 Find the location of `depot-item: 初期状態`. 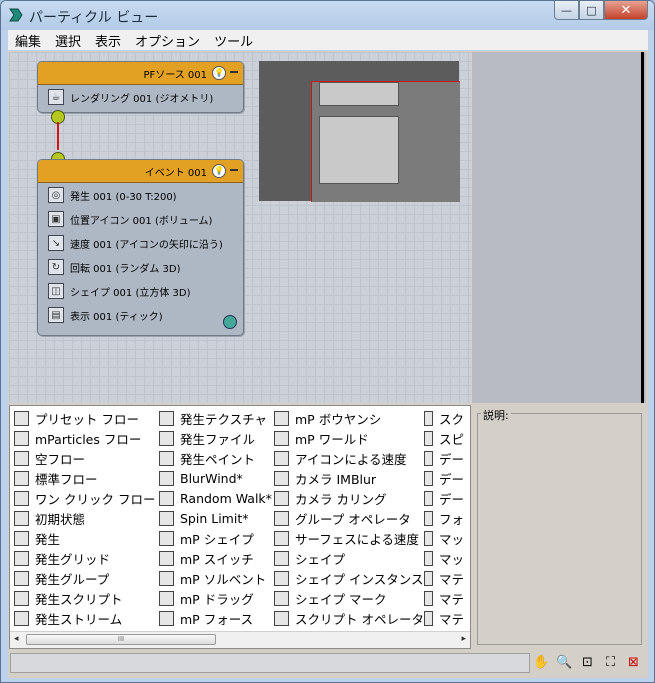

depot-item: 初期状態 is located at coordinates (86, 518).